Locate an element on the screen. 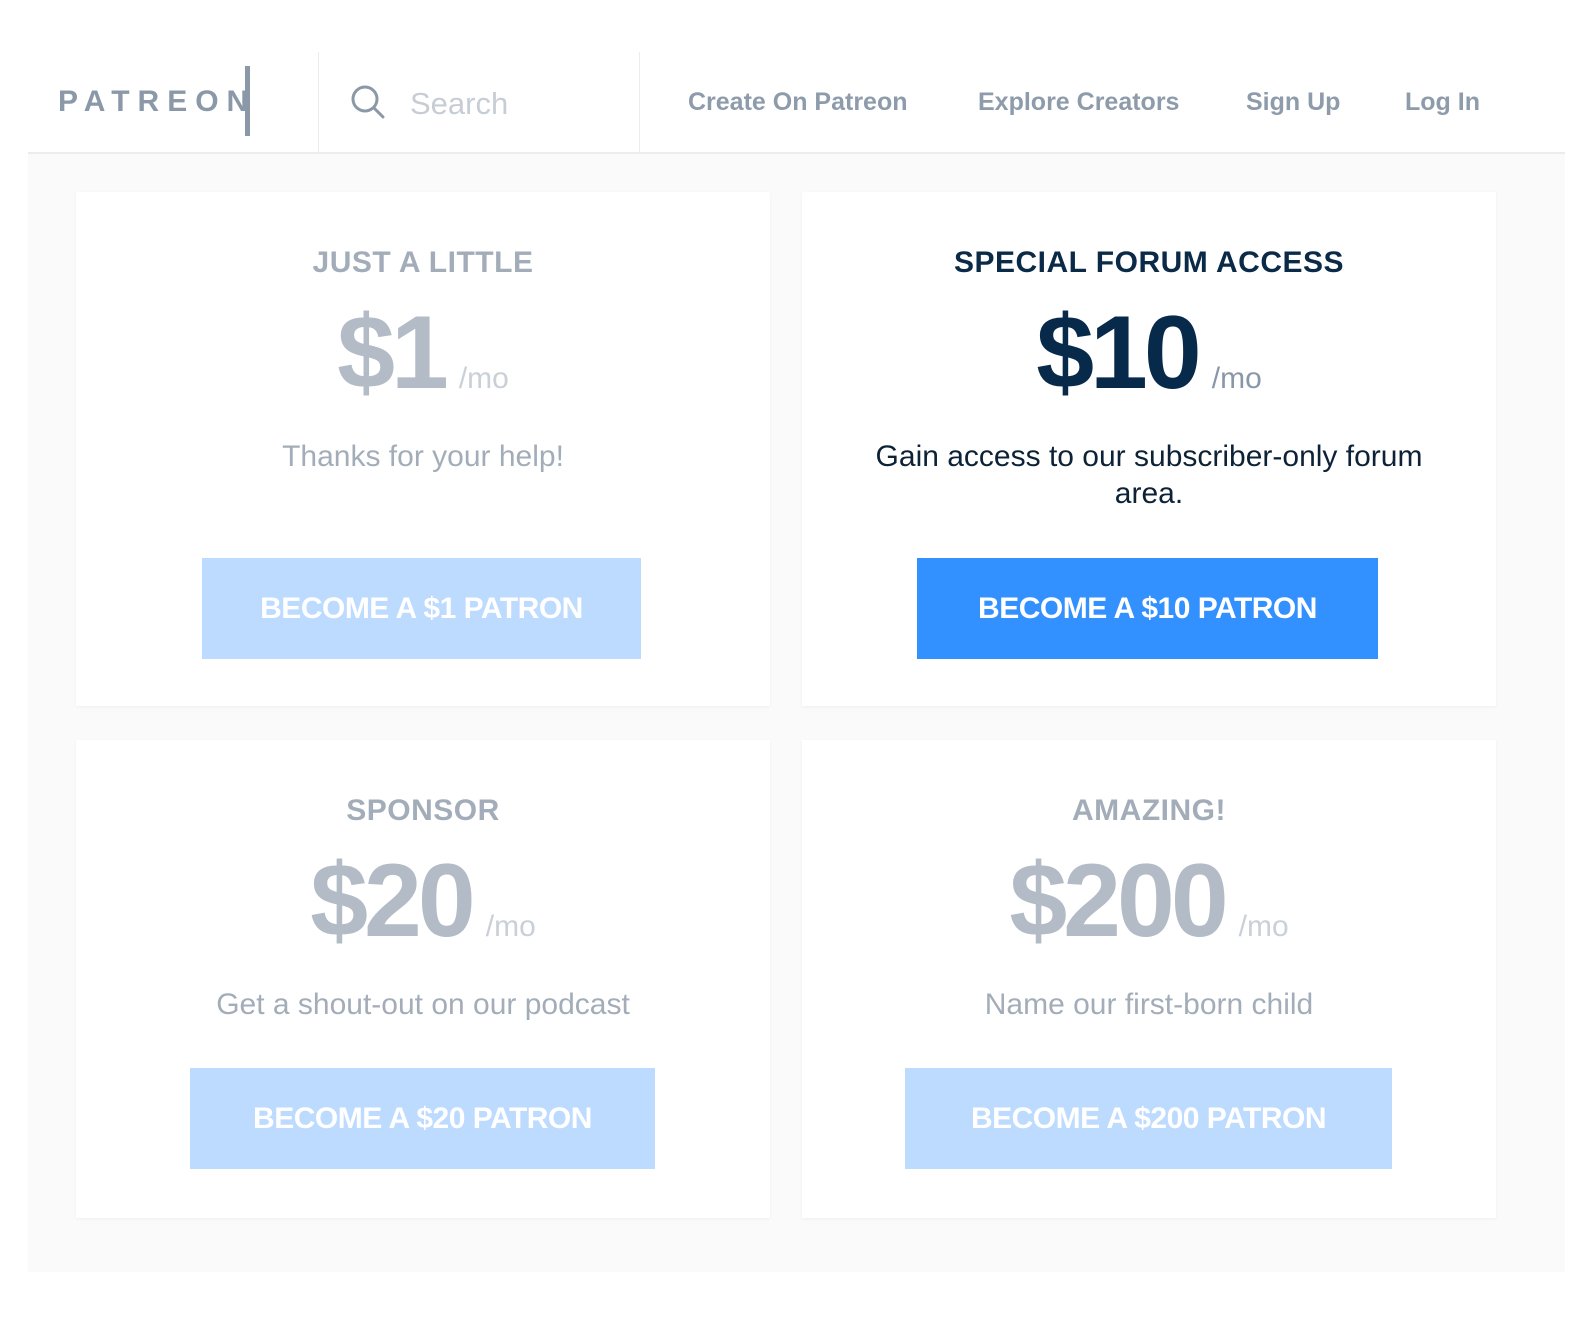 This screenshot has height=1318, width=1594. tier-price-row: $20/mo is located at coordinates (423, 901).